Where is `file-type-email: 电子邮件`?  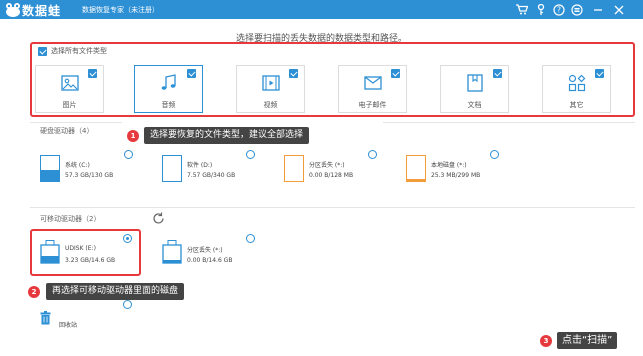 file-type-email: 电子邮件 is located at coordinates (372, 89).